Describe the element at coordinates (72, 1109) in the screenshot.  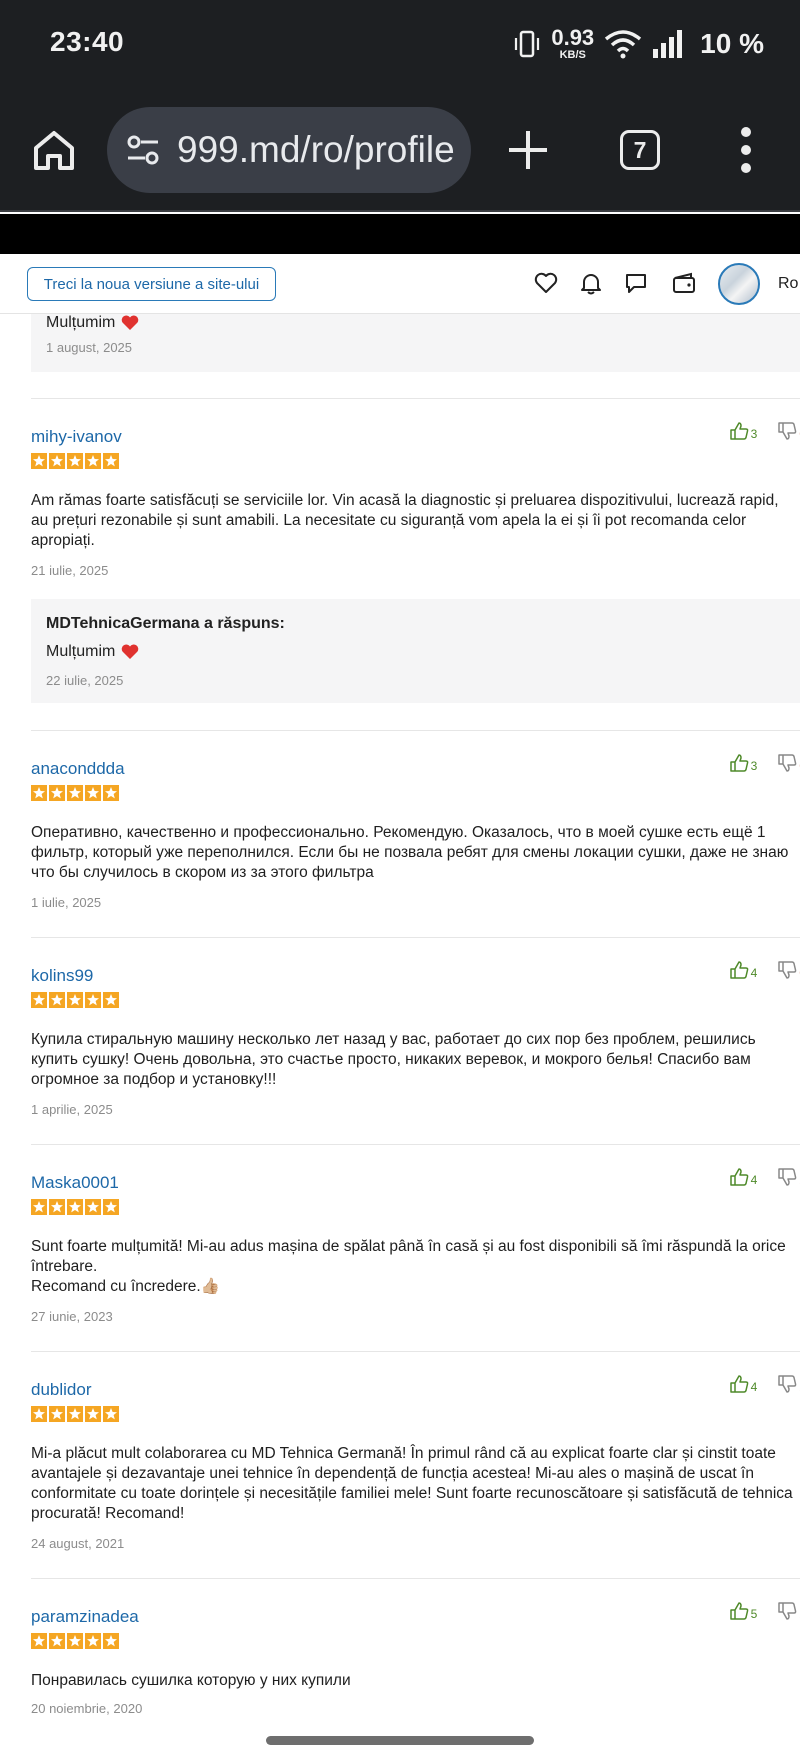
I see `review-date: 1 aprilie, 2025` at that location.